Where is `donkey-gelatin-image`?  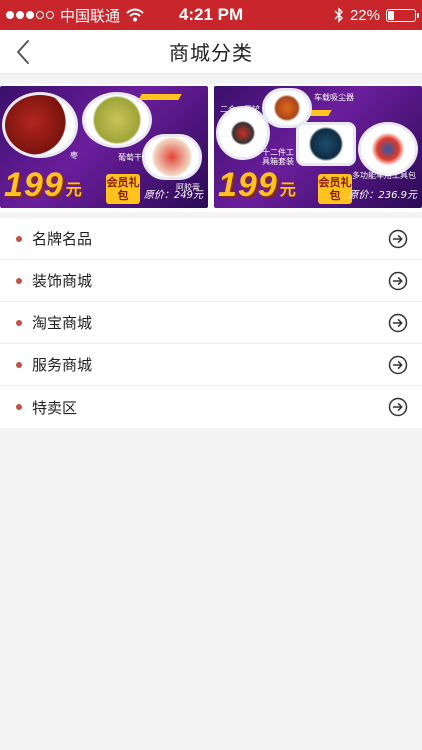
donkey-gelatin-image is located at coordinates (172, 157).